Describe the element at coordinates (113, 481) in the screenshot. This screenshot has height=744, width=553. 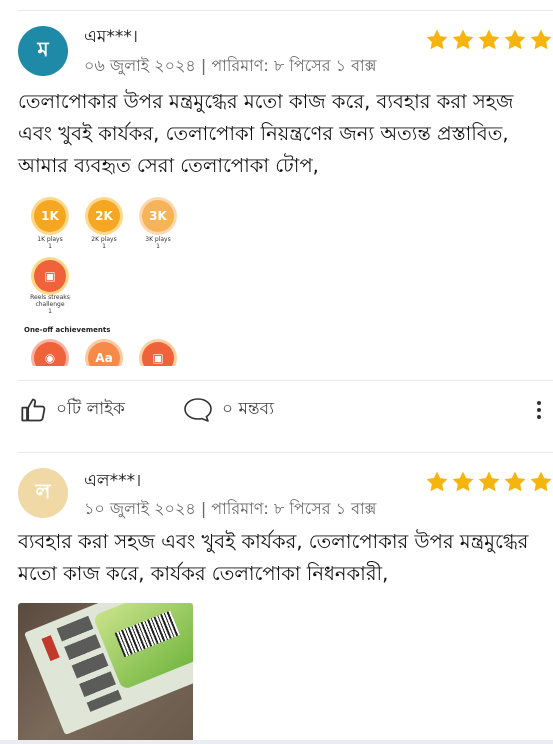
I see `reviewer-name: এল***।` at that location.